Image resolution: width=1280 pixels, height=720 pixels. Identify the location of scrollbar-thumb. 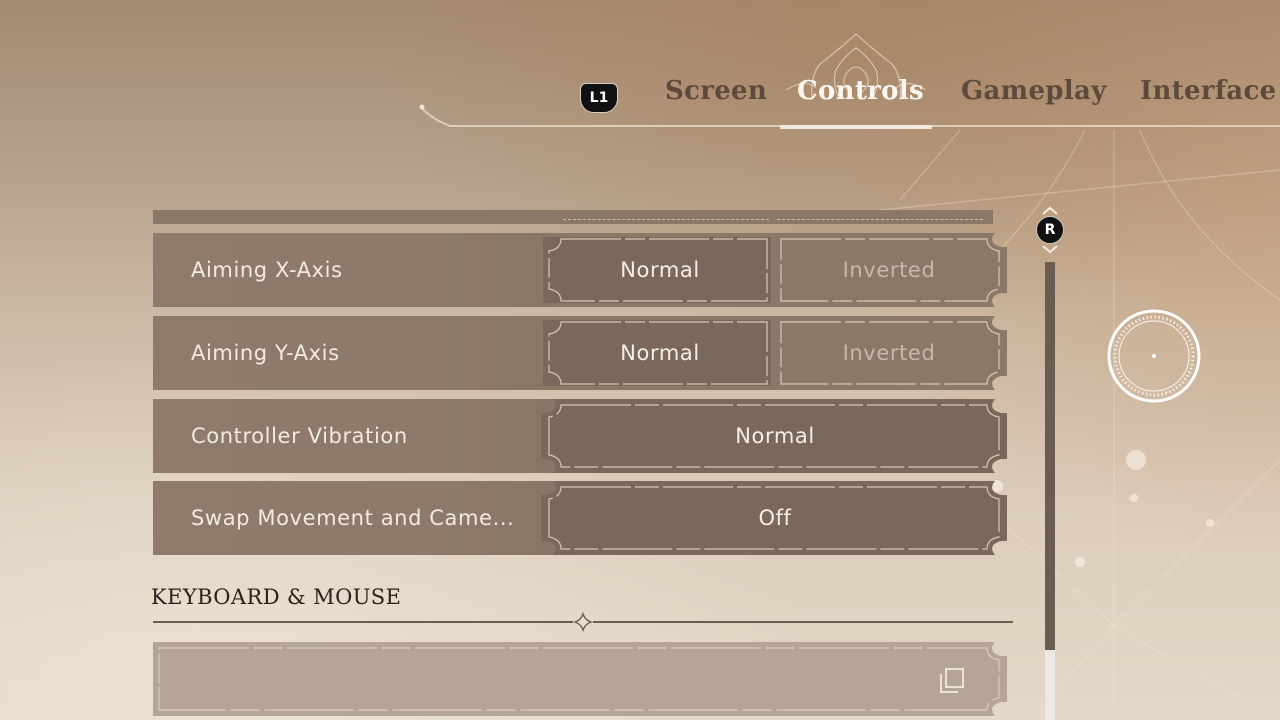
(1050, 456).